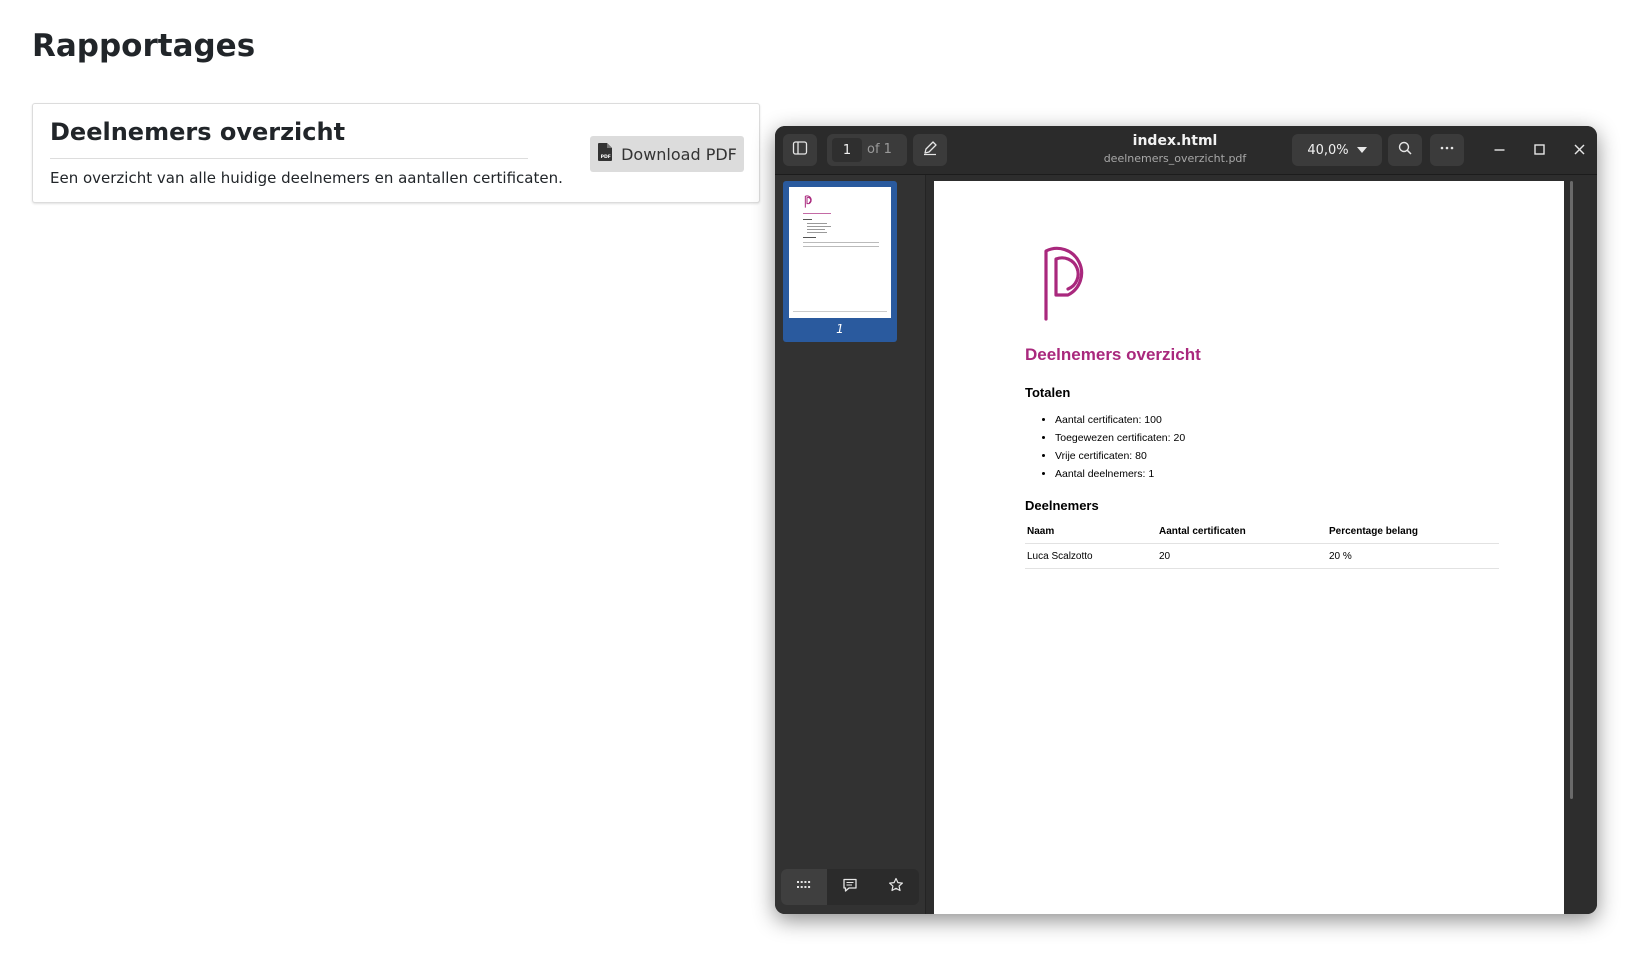 The image size is (1625, 964). I want to click on pdf-file-icon: PDF, so click(605, 154).